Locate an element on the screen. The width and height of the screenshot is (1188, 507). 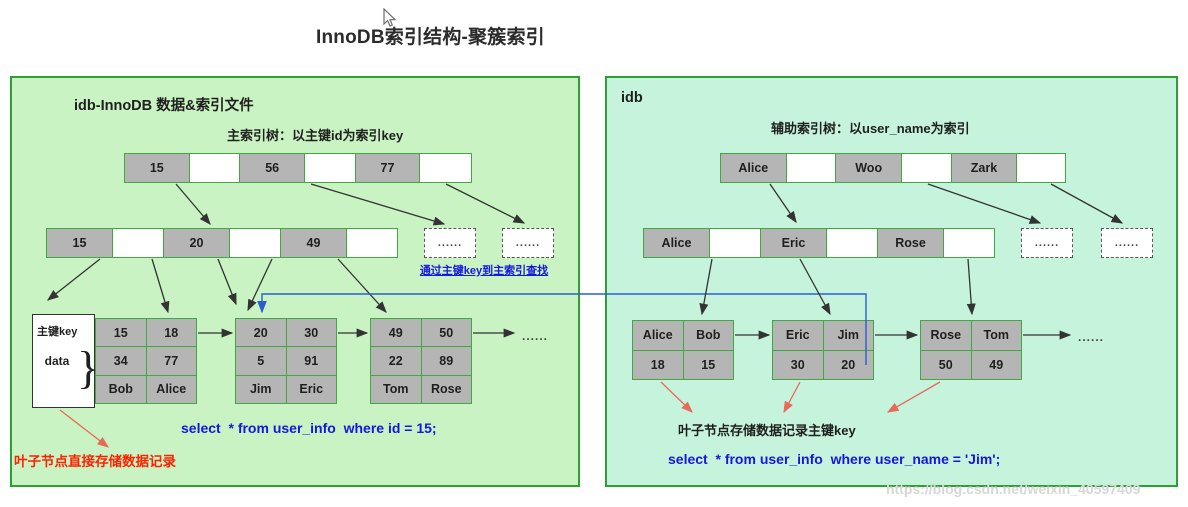
node-key-cell: 49 is located at coordinates (314, 243).